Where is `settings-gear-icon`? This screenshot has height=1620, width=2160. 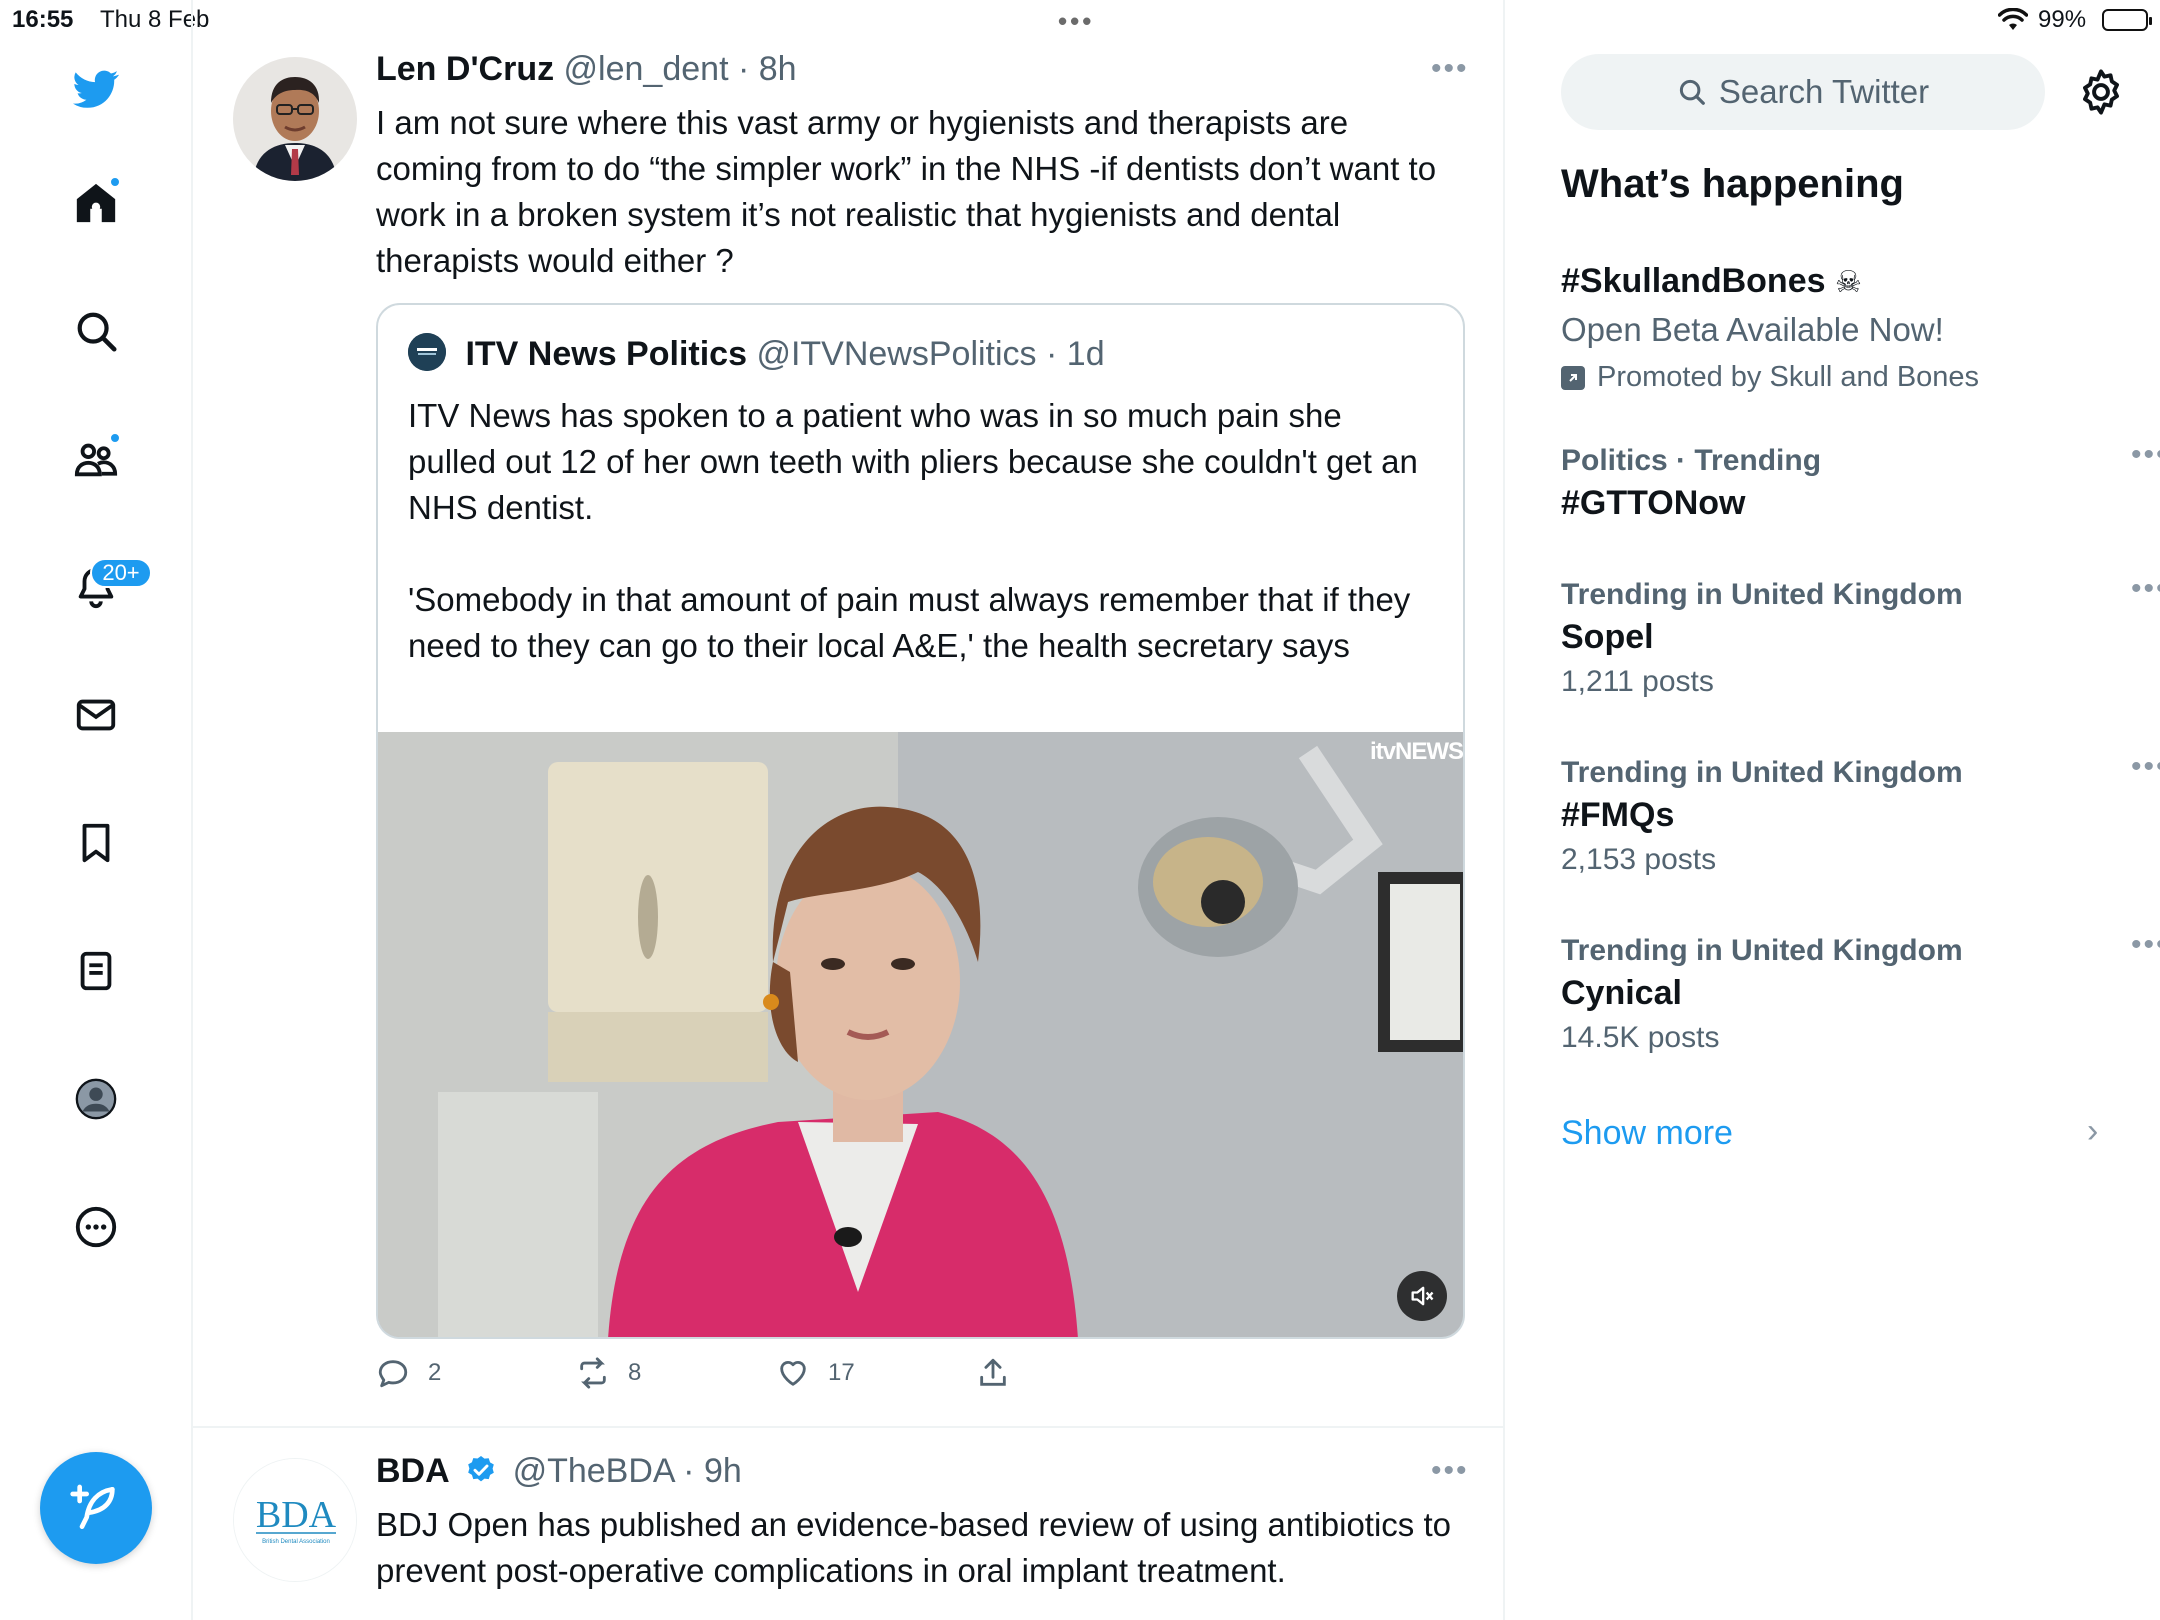 settings-gear-icon is located at coordinates (2101, 92).